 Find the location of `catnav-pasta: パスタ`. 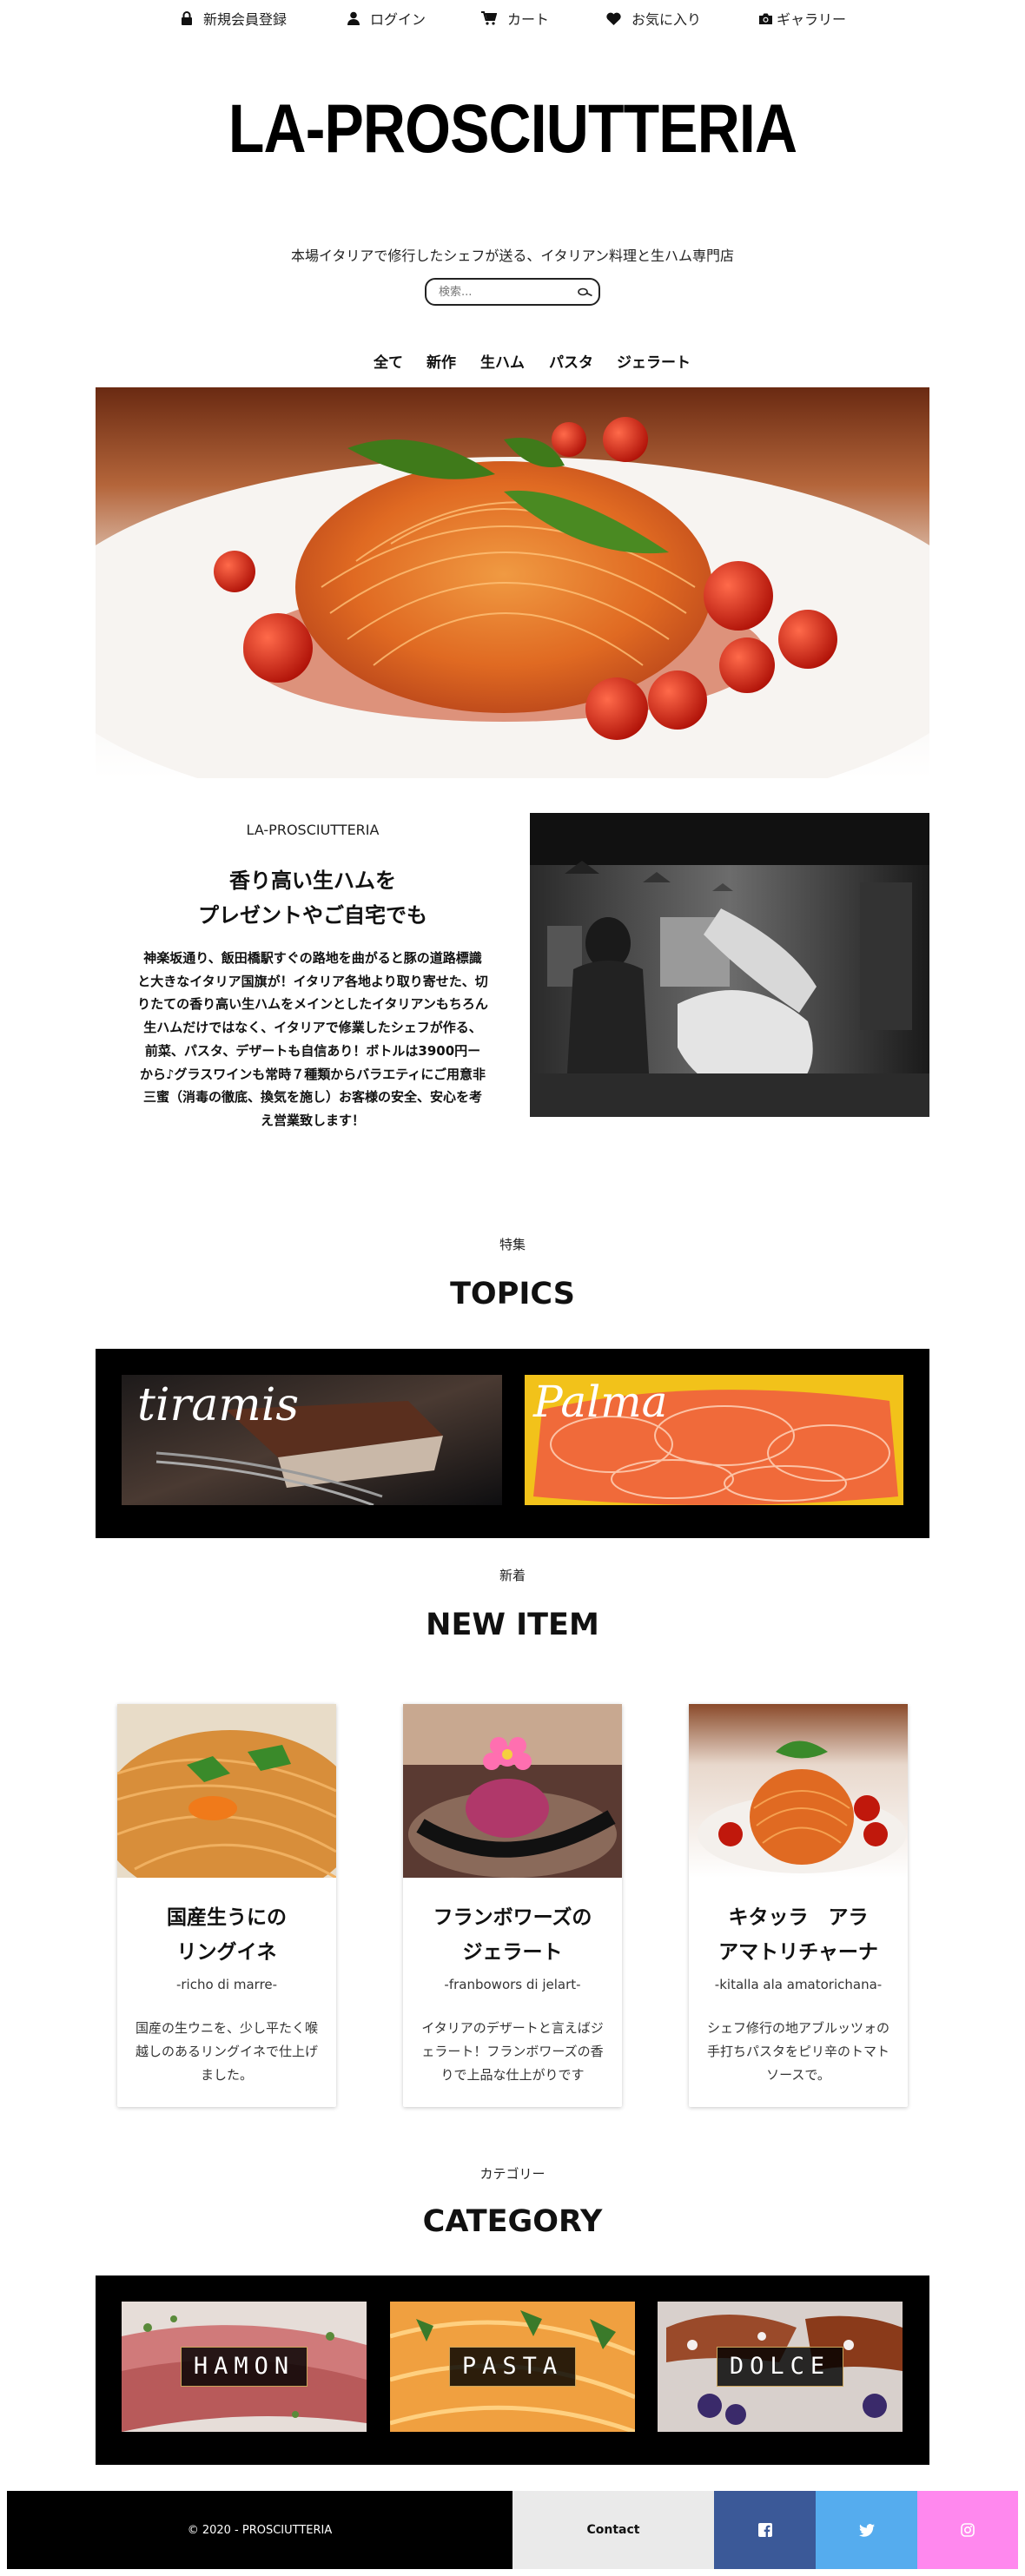

catnav-pasta: パスタ is located at coordinates (571, 362).